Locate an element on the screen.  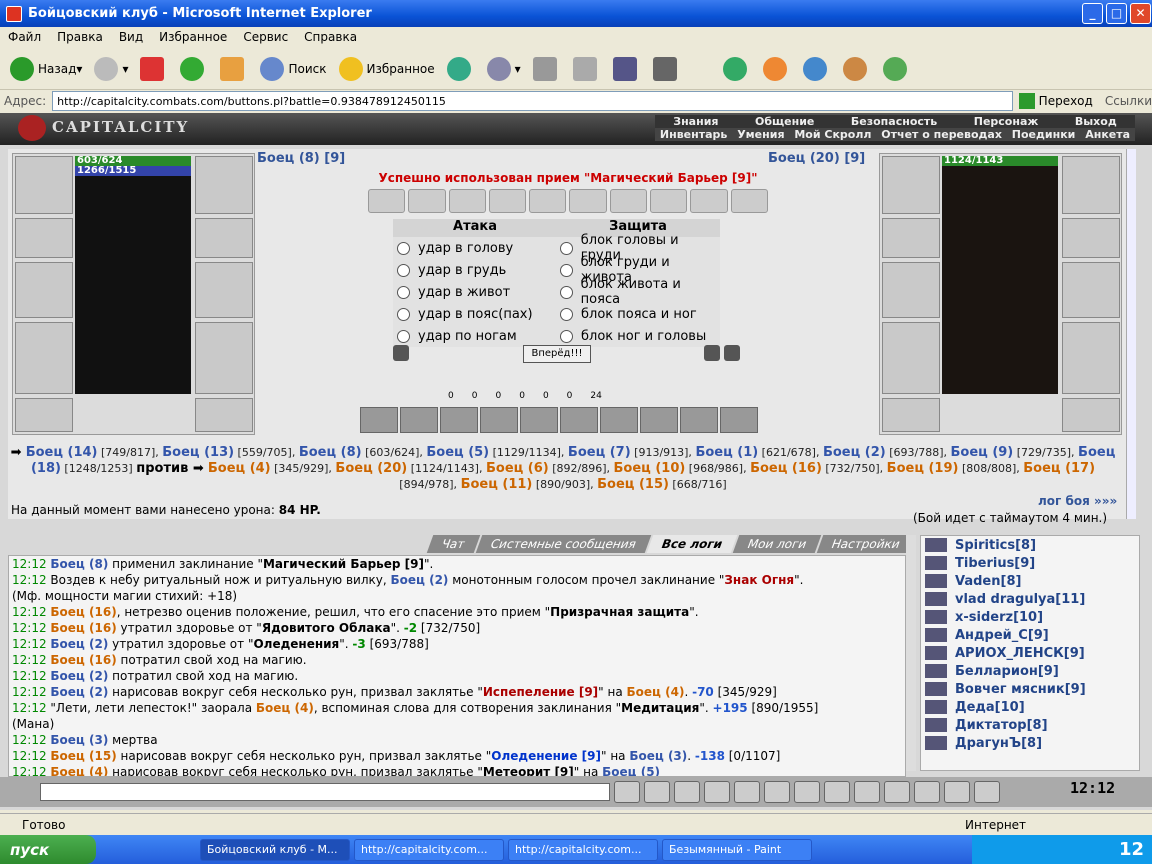
fighter-name: Боец (5) is located at coordinates (457, 452).